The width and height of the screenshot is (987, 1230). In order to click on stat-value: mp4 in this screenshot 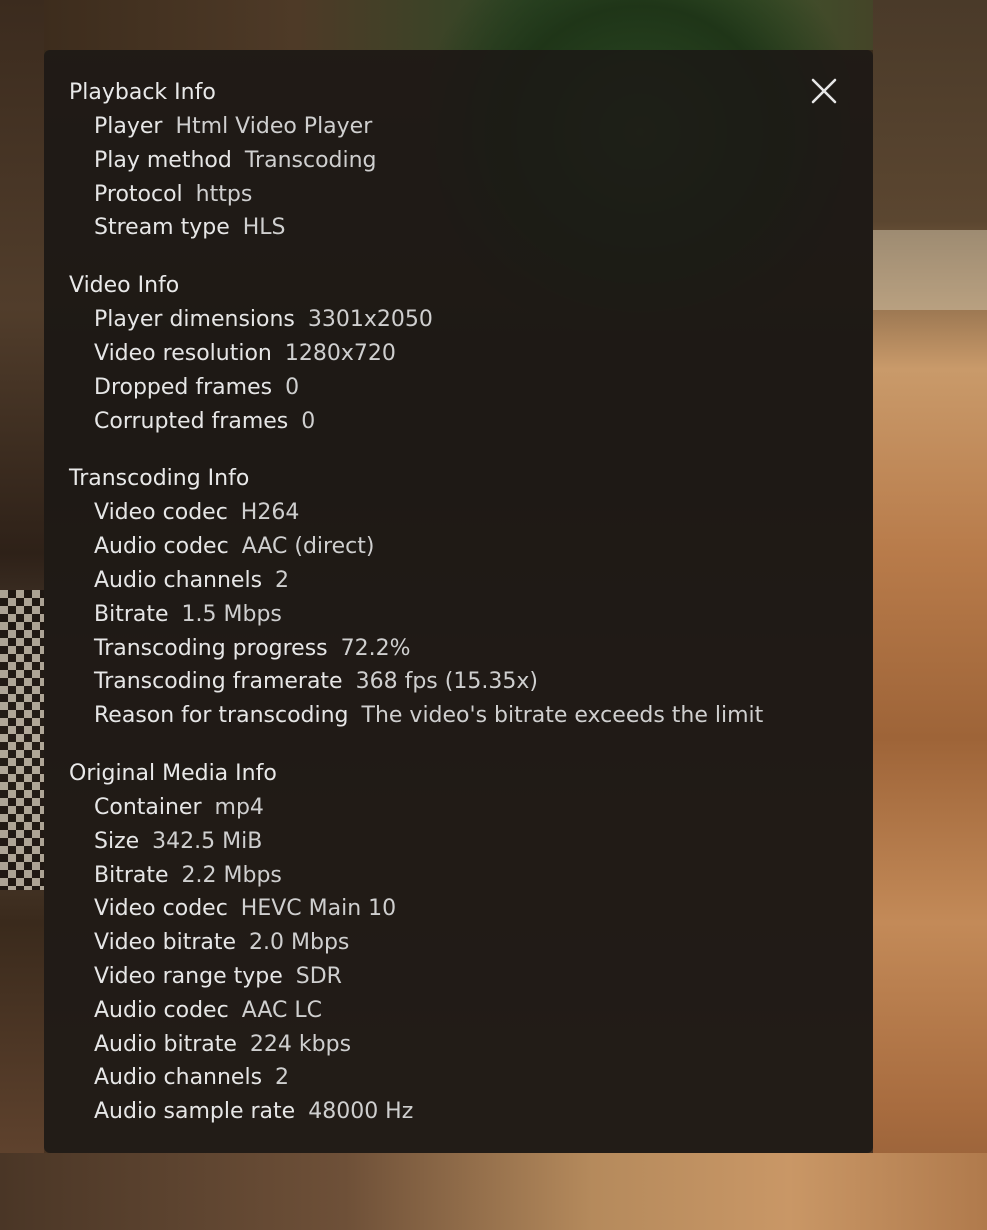, I will do `click(239, 807)`.